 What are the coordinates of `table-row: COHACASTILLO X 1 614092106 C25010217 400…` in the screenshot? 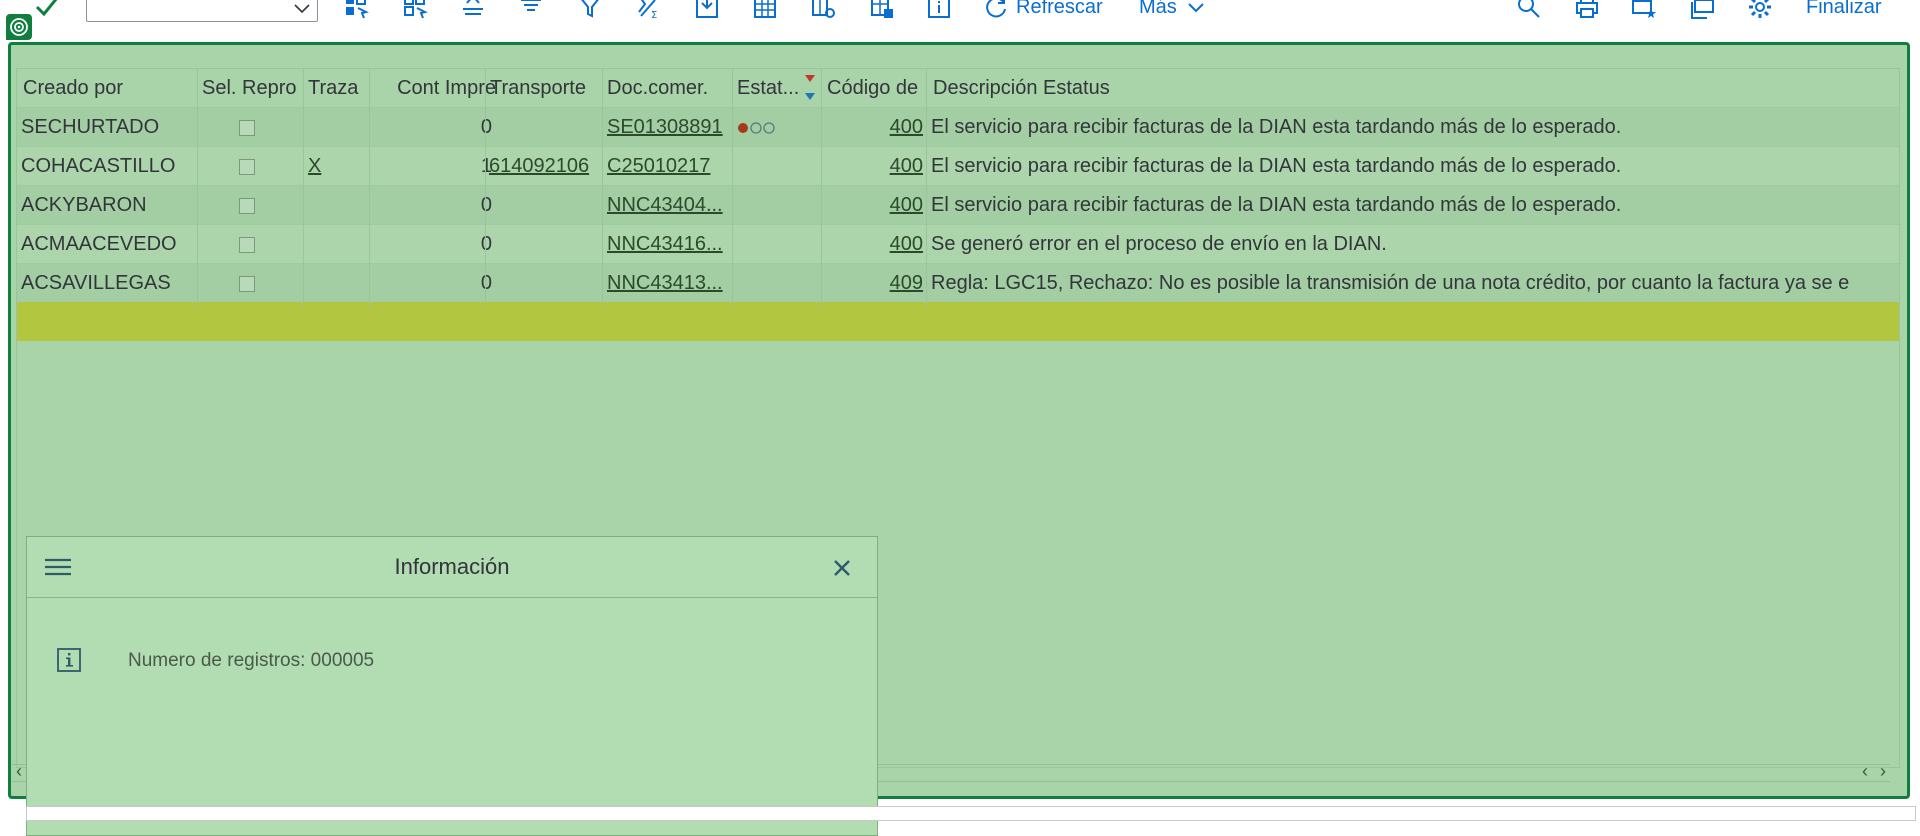 It's located at (958, 165).